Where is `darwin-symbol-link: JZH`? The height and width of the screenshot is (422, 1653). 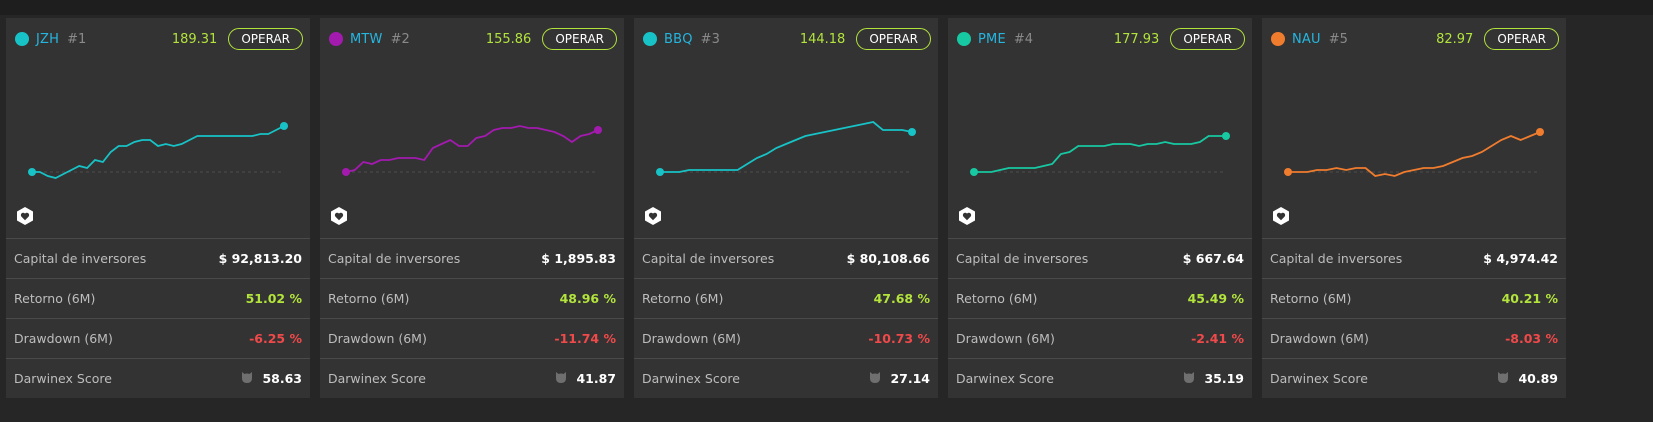
darwin-symbol-link: JZH is located at coordinates (47, 39).